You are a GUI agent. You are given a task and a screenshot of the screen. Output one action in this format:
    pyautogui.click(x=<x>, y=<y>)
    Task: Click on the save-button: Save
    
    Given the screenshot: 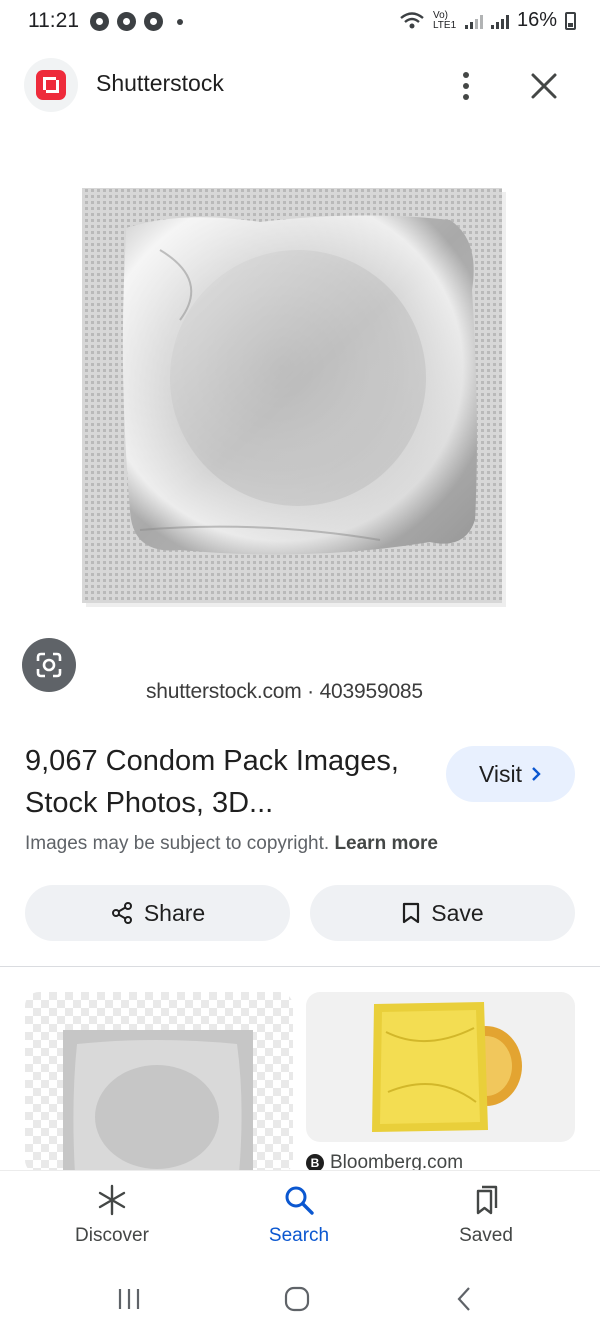 What is the action you would take?
    pyautogui.click(x=442, y=913)
    